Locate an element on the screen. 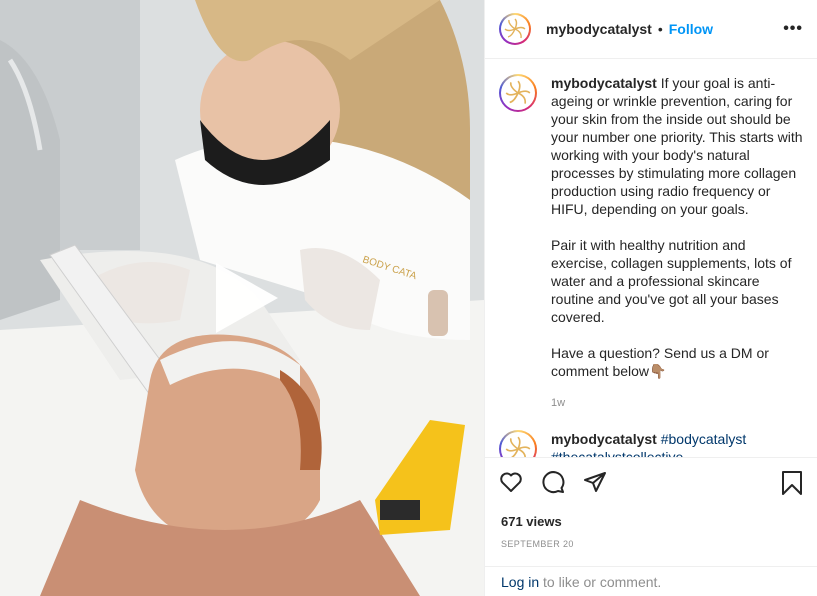 This screenshot has width=817, height=596. hashtag-link: #bodycatalyst is located at coordinates (704, 439).